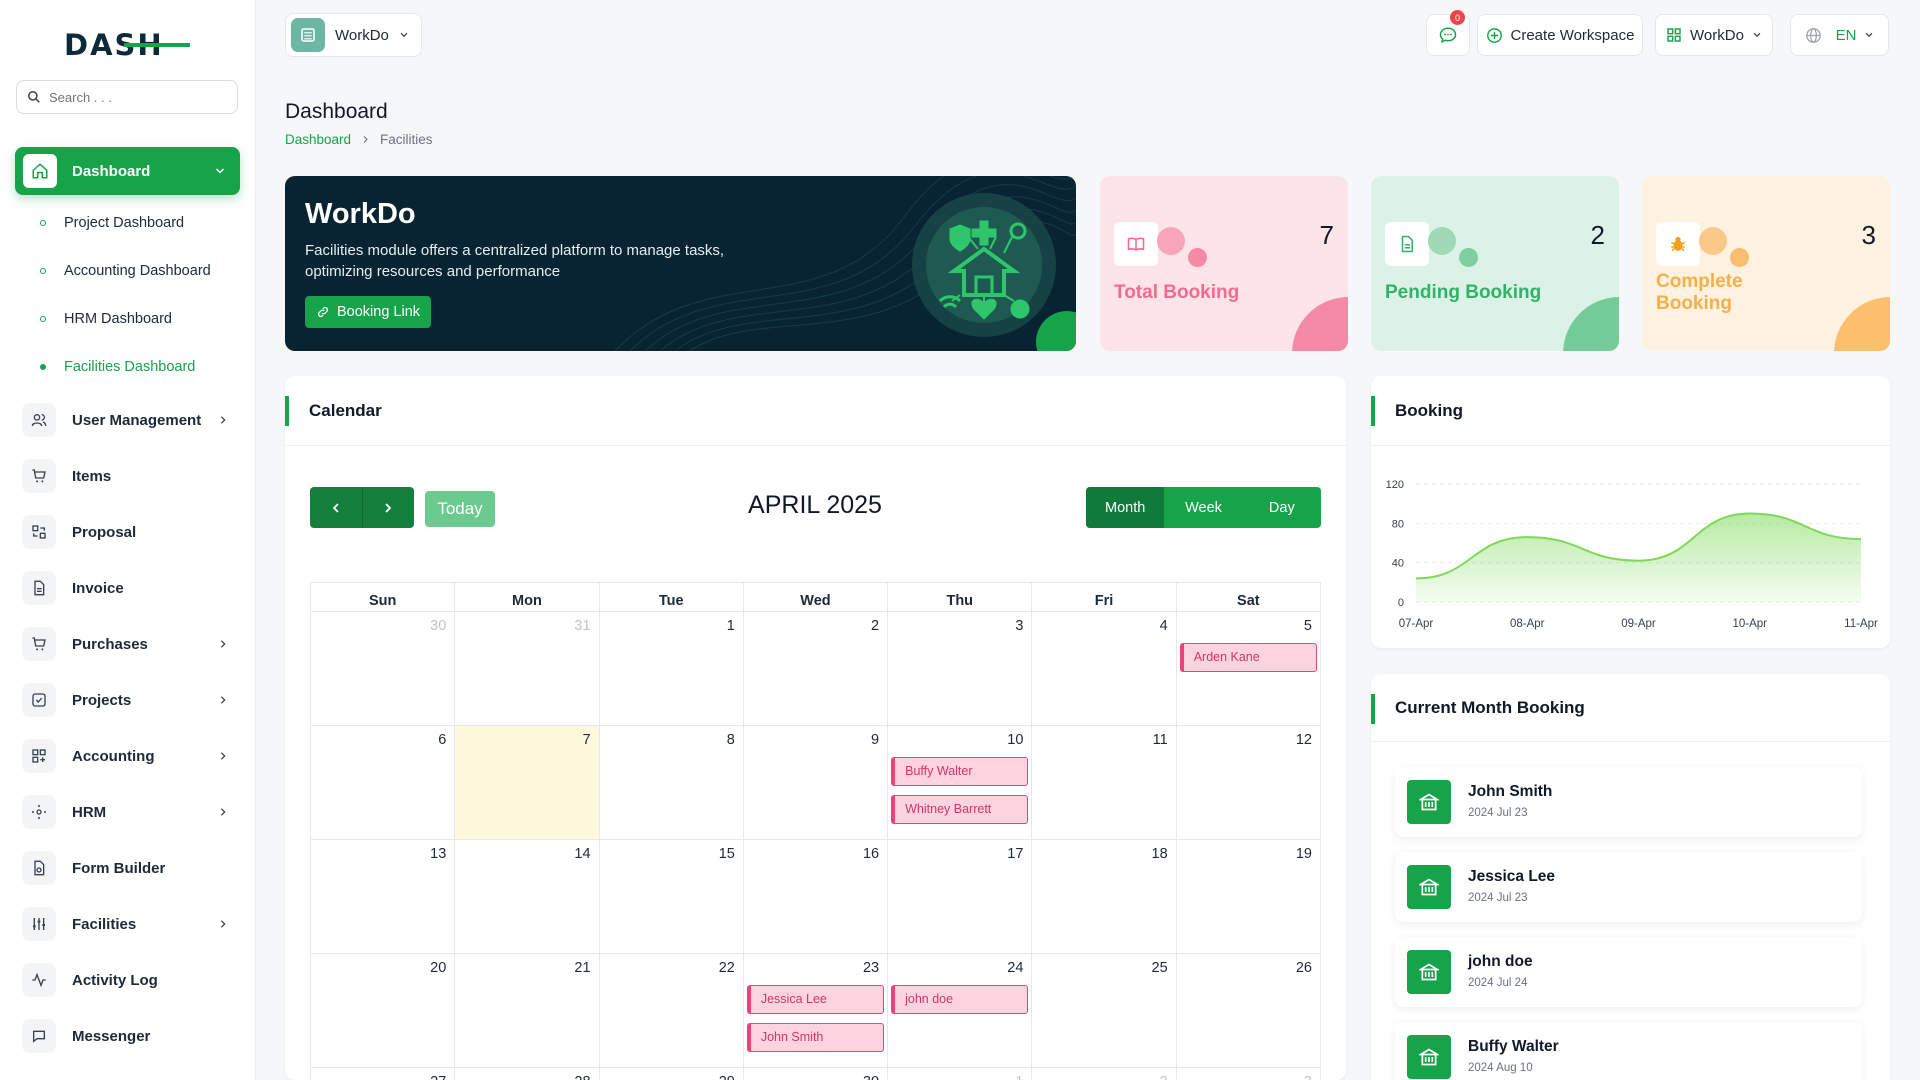 This screenshot has height=1080, width=1920. I want to click on calendar-day-number: 3, so click(1308, 1077).